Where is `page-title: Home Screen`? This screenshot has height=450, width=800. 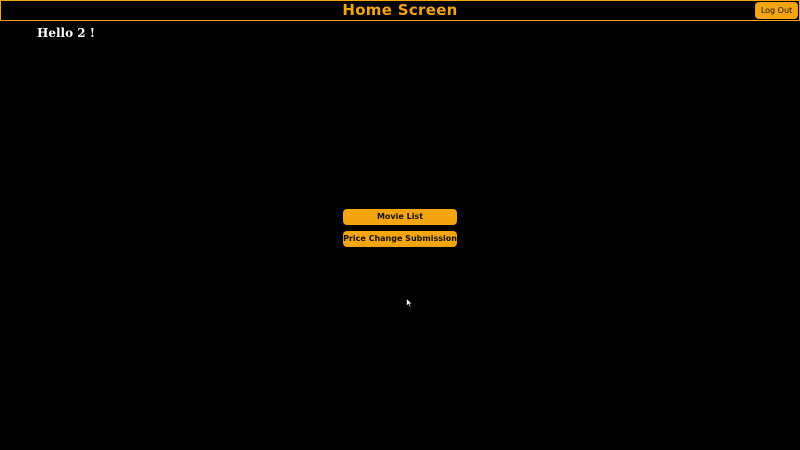
page-title: Home Screen is located at coordinates (400, 10).